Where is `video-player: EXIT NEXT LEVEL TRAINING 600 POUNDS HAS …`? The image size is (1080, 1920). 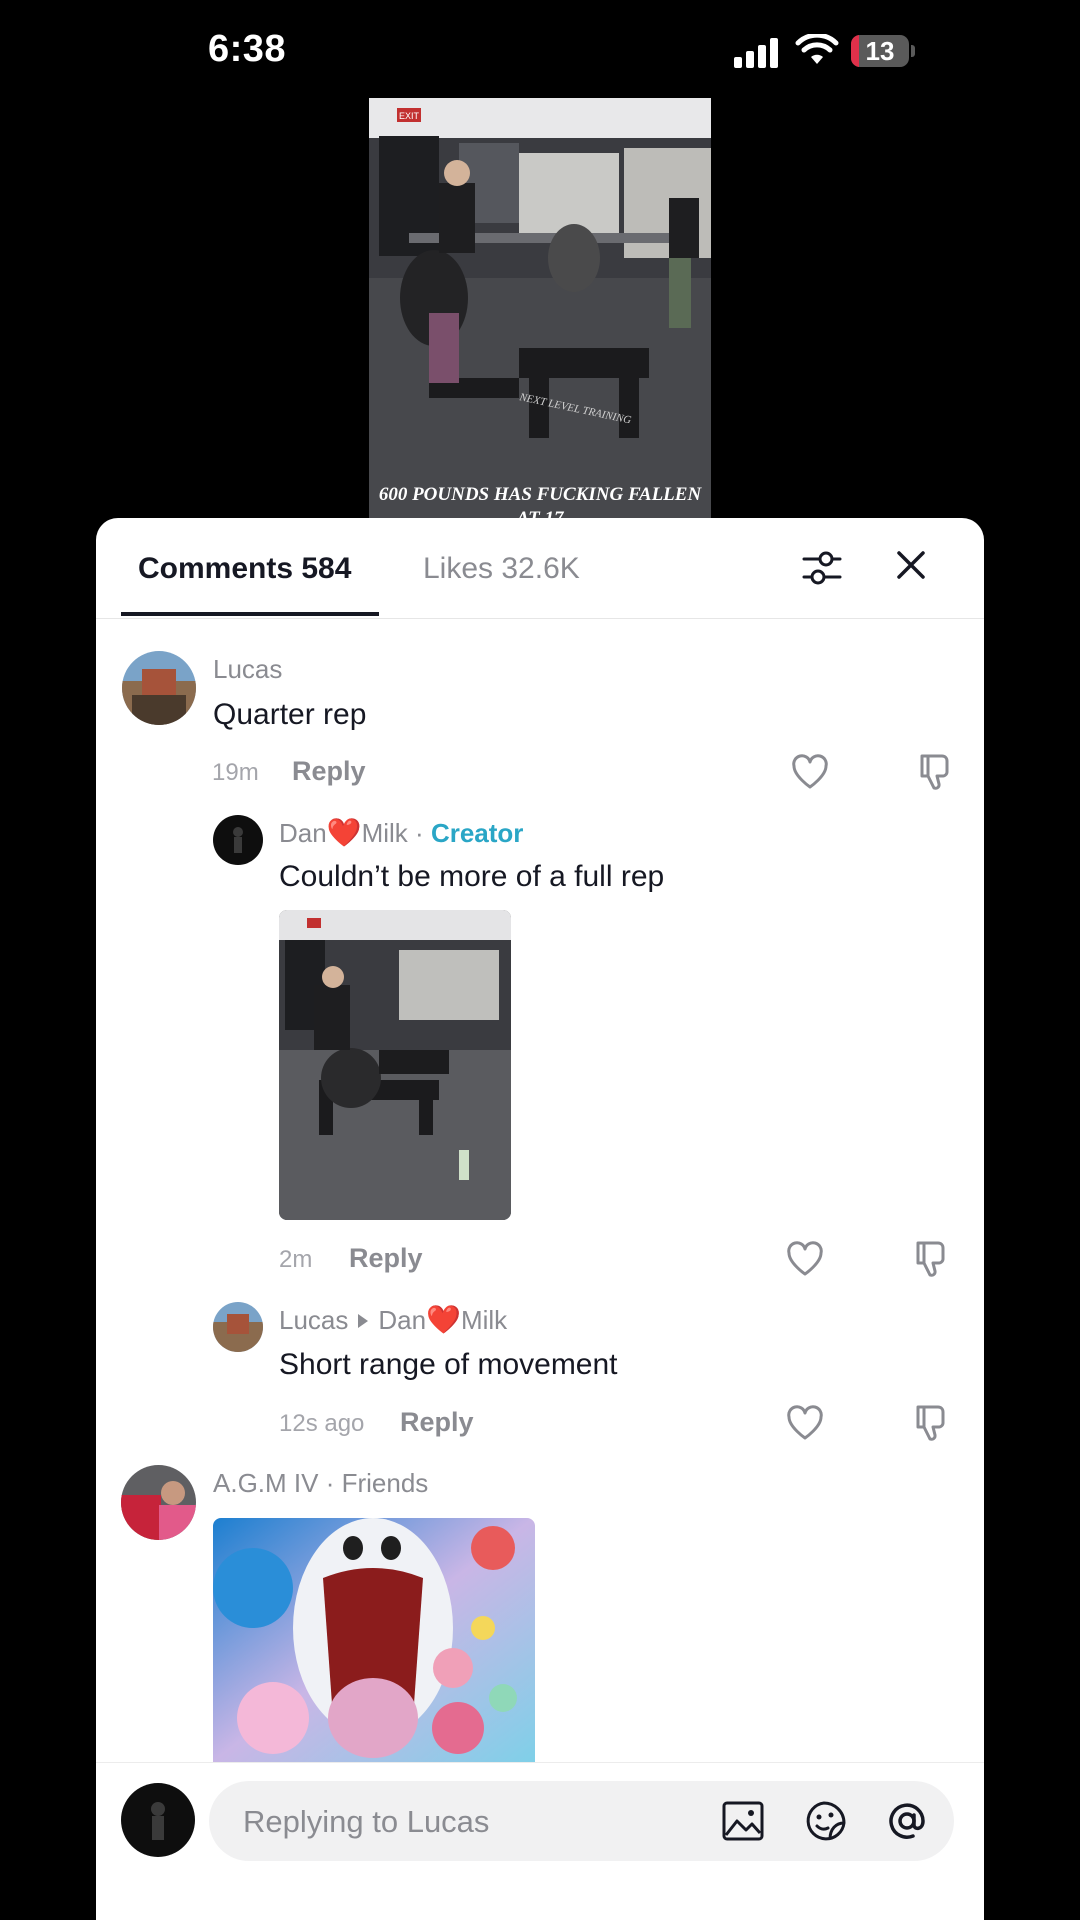 video-player: EXIT NEXT LEVEL TRAINING 600 POUNDS HAS … is located at coordinates (540, 308).